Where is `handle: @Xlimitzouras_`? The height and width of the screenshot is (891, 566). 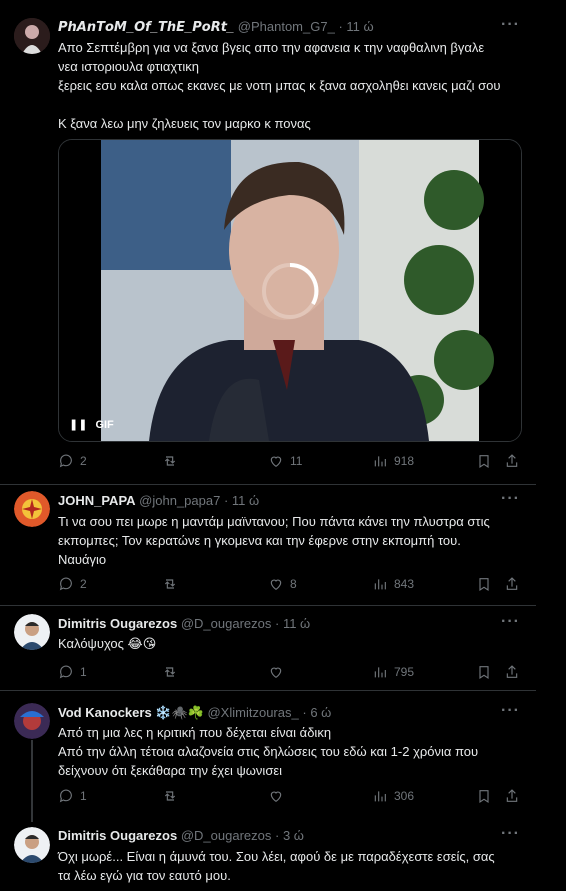 handle: @Xlimitzouras_ is located at coordinates (252, 712).